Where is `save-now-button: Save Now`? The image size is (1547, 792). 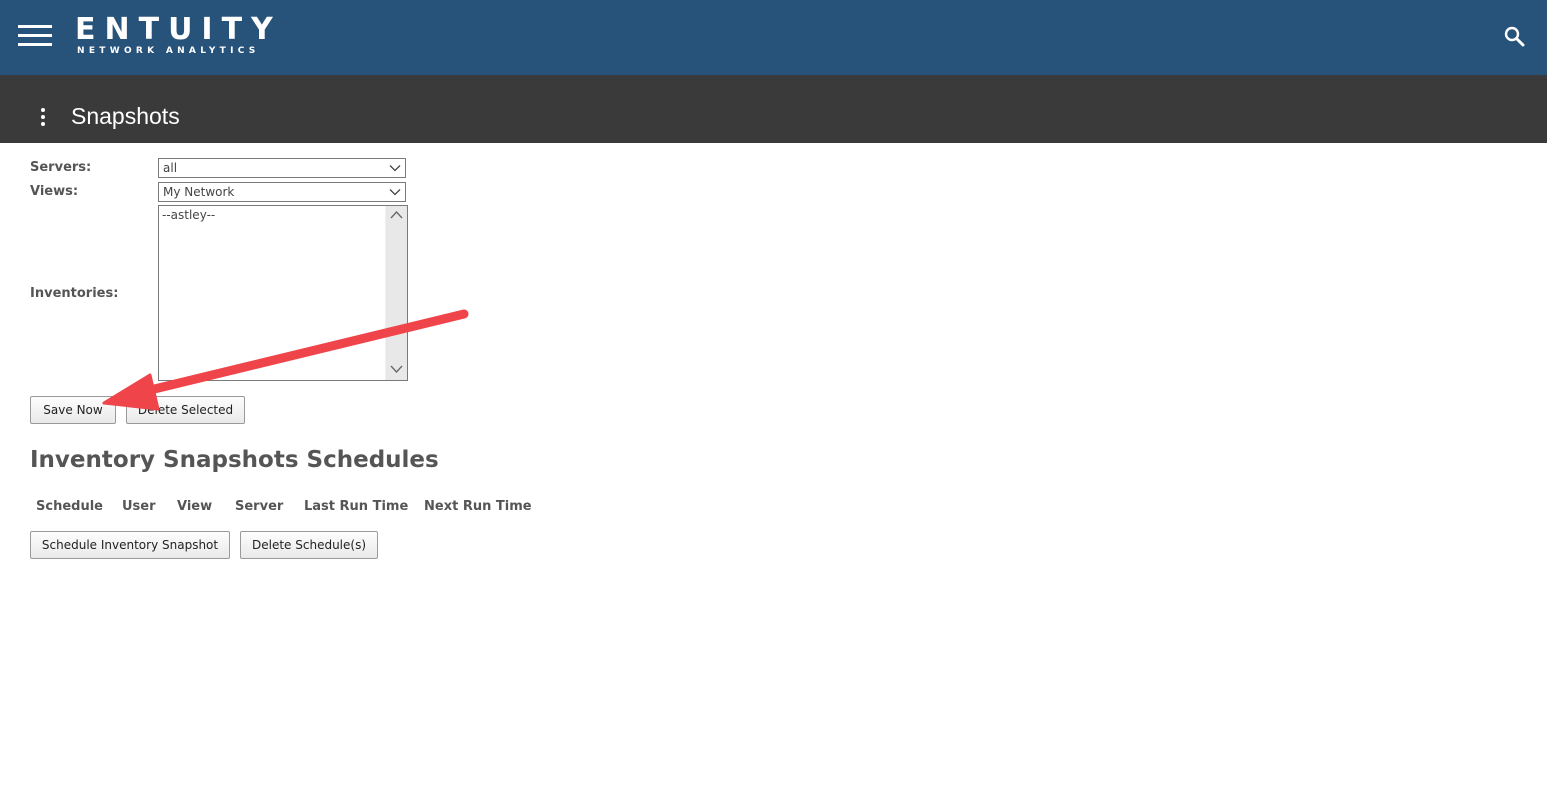 save-now-button: Save Now is located at coordinates (73, 410).